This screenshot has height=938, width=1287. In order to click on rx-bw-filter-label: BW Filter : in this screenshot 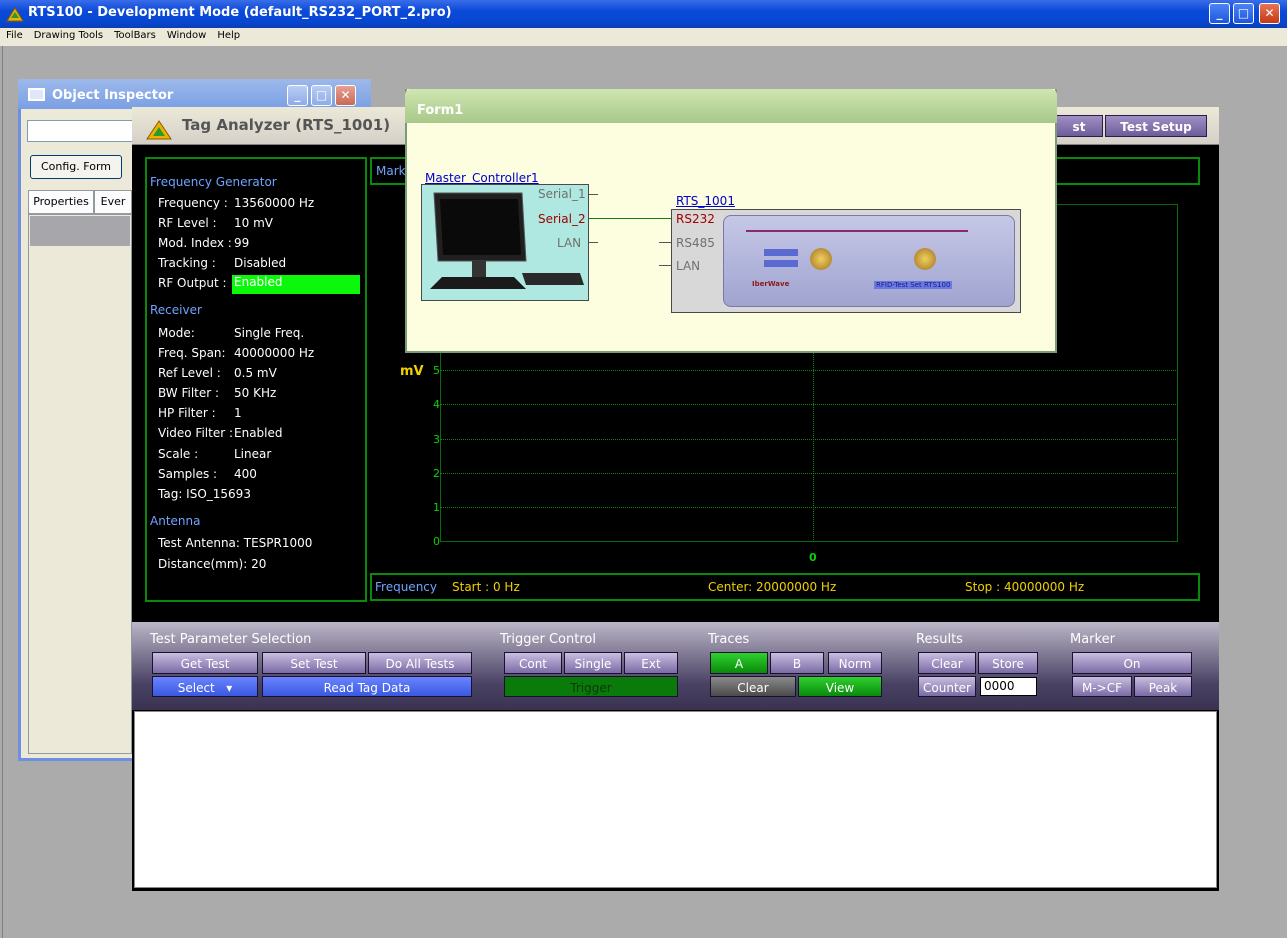, I will do `click(189, 393)`.